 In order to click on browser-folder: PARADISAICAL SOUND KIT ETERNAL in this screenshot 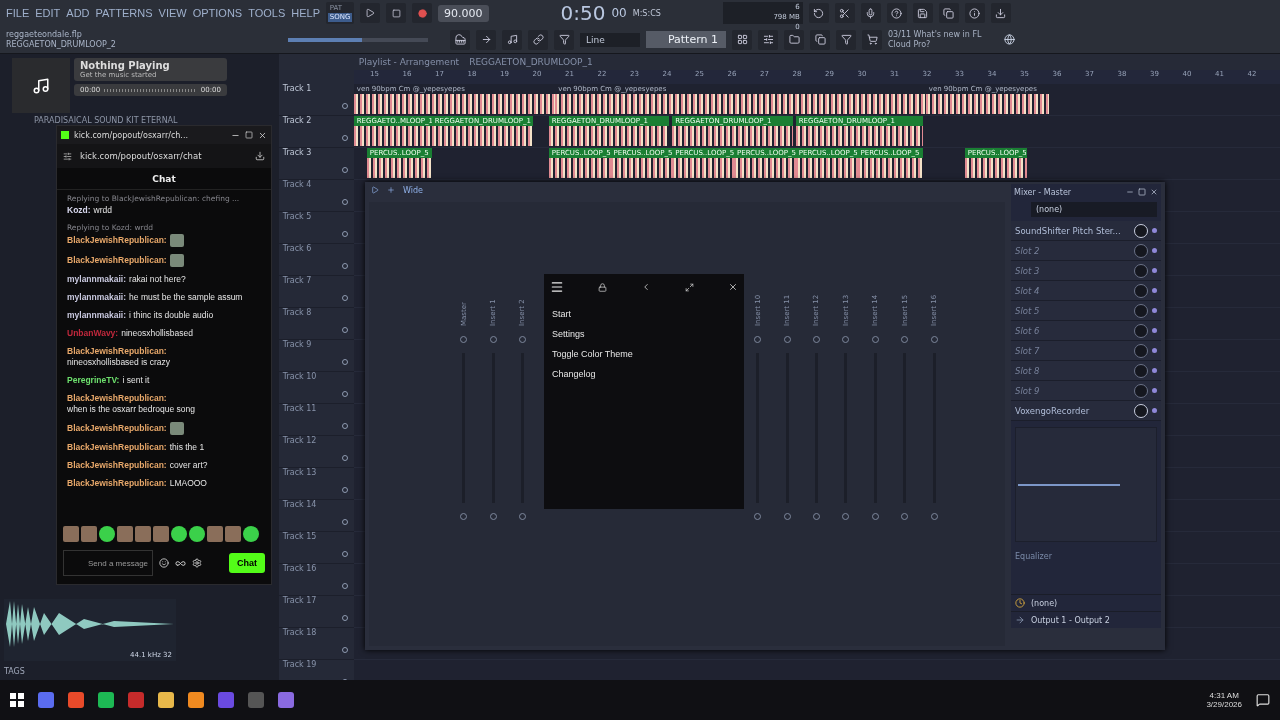, I will do `click(139, 120)`.